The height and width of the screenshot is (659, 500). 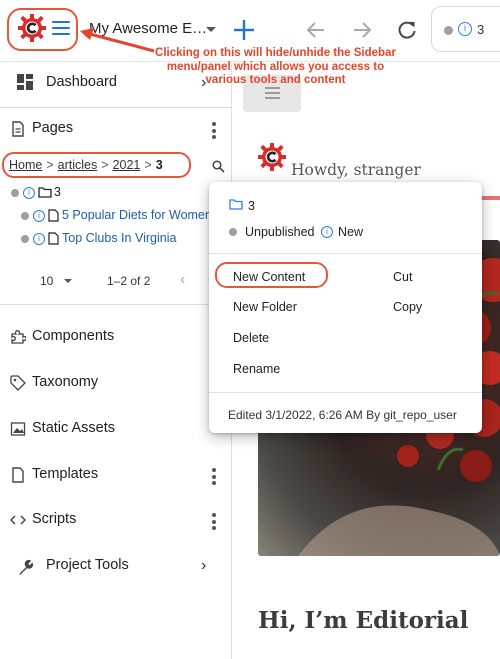 I want to click on tag-icon, so click(x=18, y=383).